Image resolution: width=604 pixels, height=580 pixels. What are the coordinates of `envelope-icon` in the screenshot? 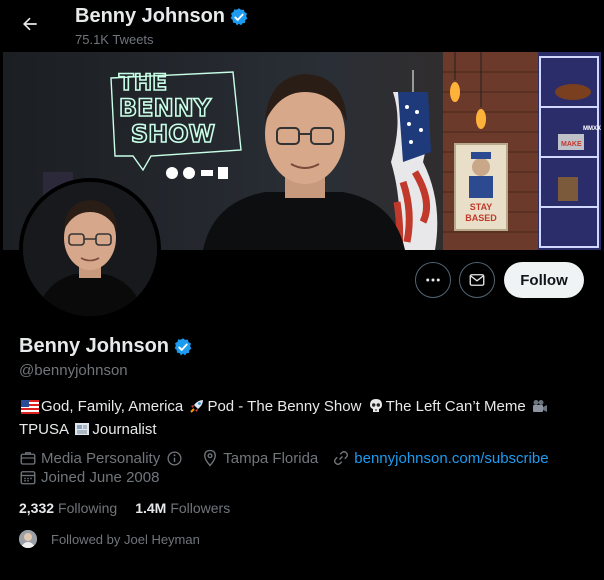 It's located at (477, 280).